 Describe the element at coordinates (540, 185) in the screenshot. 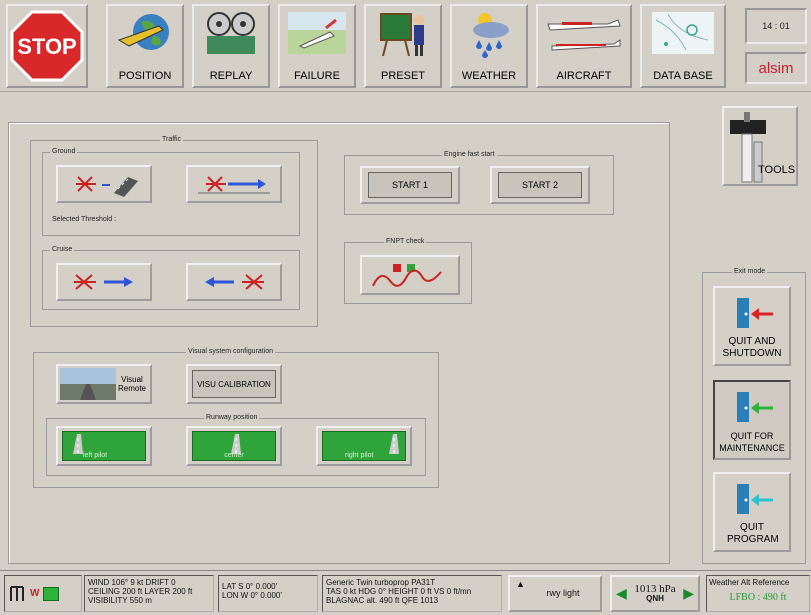

I see `start-2-button: START 2` at that location.